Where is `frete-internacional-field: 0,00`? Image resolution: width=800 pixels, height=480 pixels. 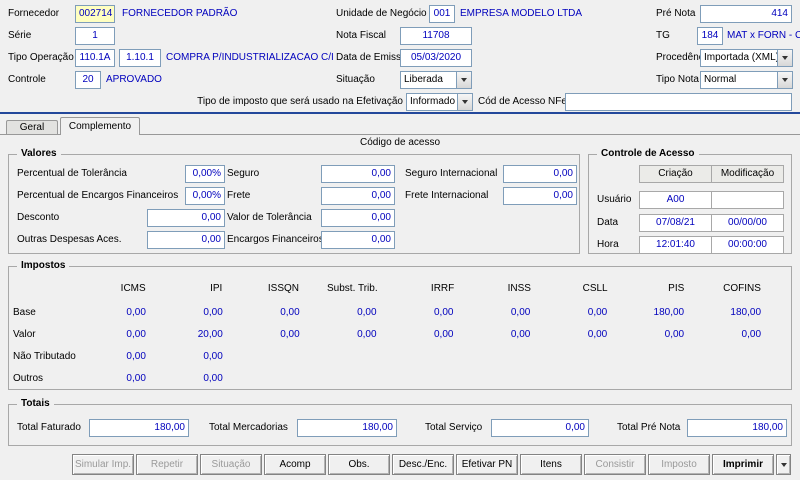
frete-internacional-field: 0,00 is located at coordinates (540, 196).